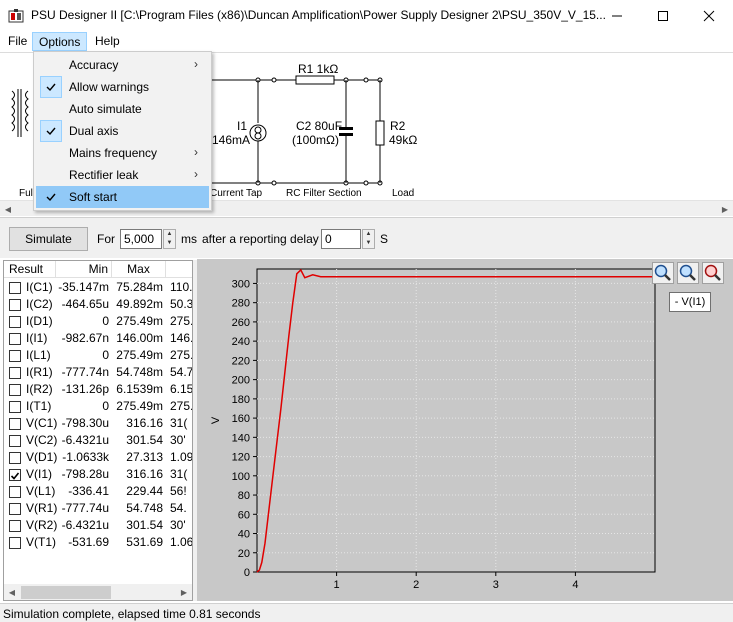  Describe the element at coordinates (179, 269) in the screenshot. I see `column-extra` at that location.